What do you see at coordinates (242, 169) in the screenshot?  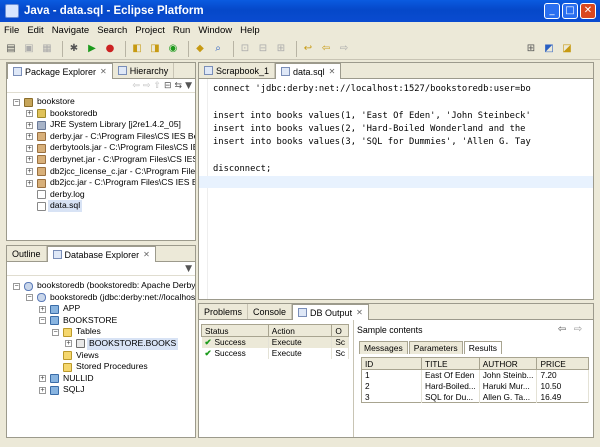 I see `code-line: disconnect;` at bounding box center [242, 169].